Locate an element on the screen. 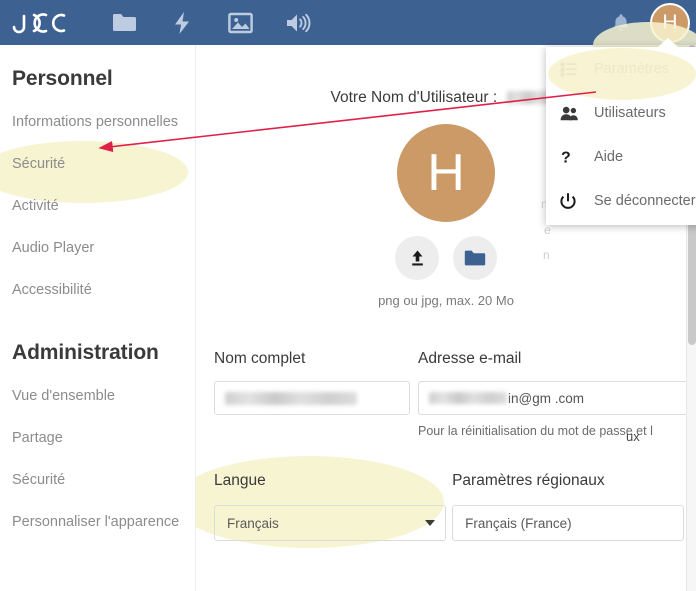 The height and width of the screenshot is (591, 696). sidebar-heading-administration: Administration is located at coordinates (85, 352).